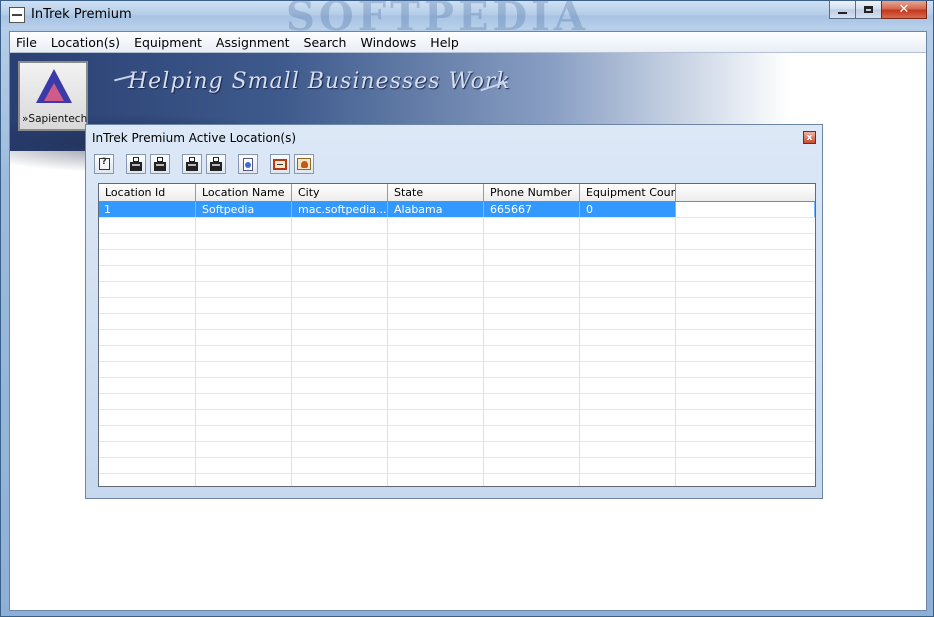 The height and width of the screenshot is (617, 934). I want to click on help-icon, so click(104, 163).